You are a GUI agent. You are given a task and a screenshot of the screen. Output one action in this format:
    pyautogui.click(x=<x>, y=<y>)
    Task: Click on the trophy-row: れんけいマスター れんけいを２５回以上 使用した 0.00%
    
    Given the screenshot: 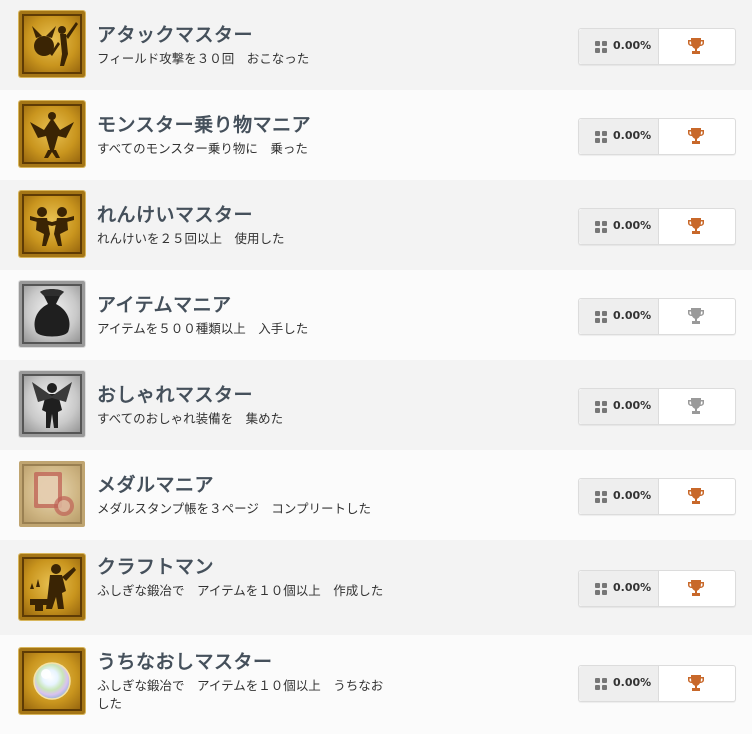 What is the action you would take?
    pyautogui.click(x=376, y=225)
    